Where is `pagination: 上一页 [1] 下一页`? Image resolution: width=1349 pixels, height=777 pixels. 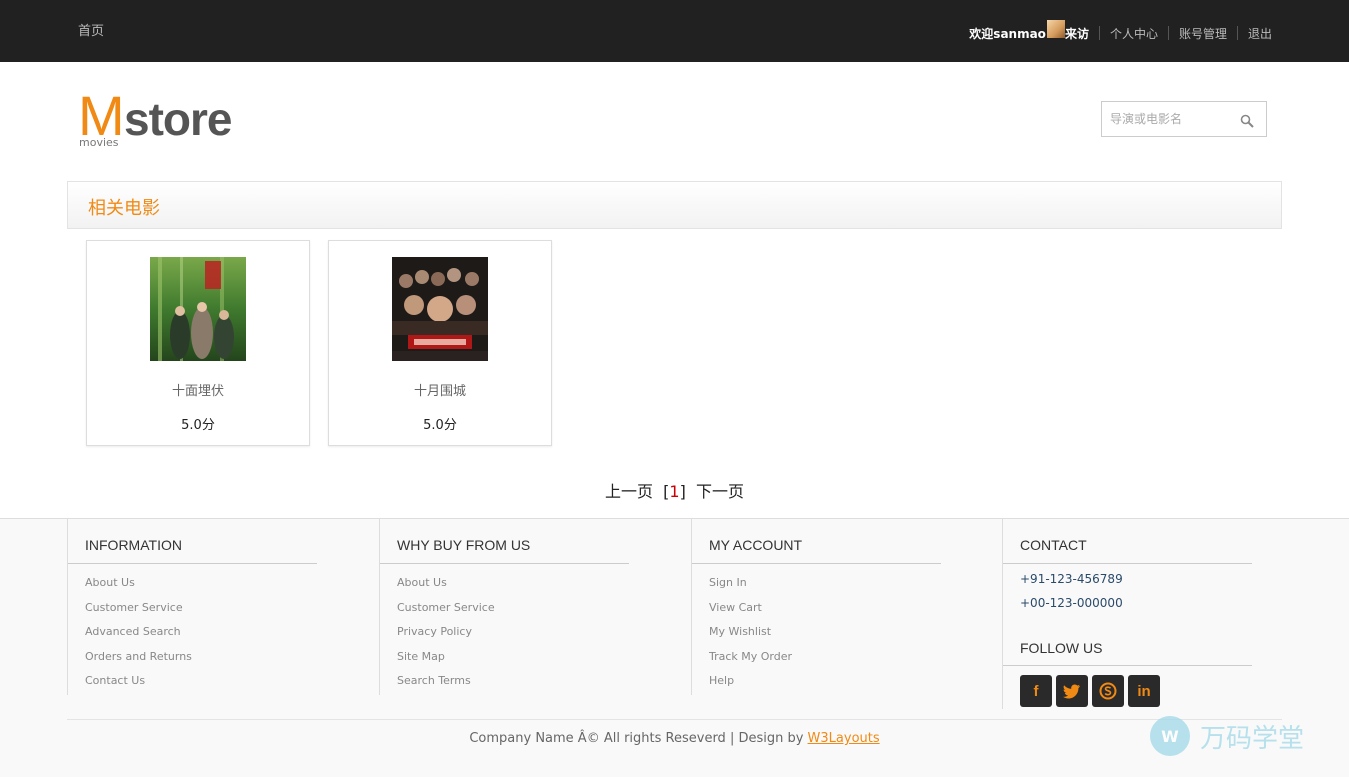 pagination: 上一页 [1] 下一页 is located at coordinates (674, 491).